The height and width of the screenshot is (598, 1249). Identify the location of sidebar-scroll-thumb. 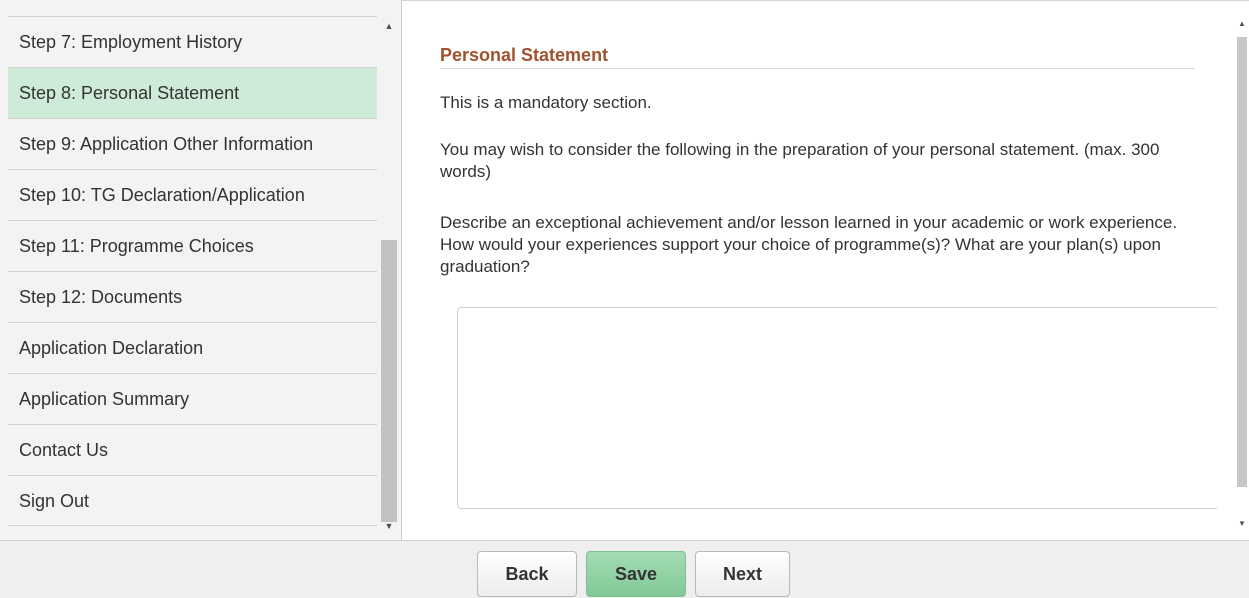
(389, 381).